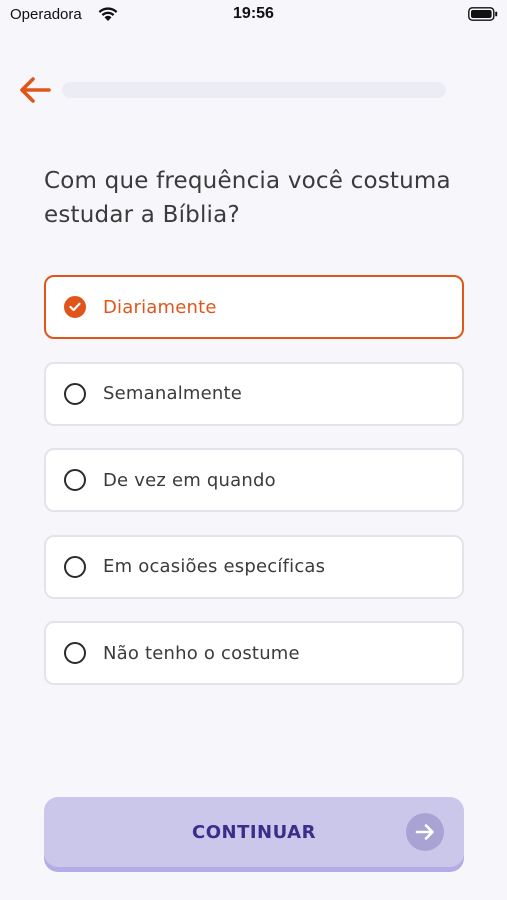 The width and height of the screenshot is (507, 900). Describe the element at coordinates (189, 480) in the screenshot. I see `option-label: De vez em quando` at that location.